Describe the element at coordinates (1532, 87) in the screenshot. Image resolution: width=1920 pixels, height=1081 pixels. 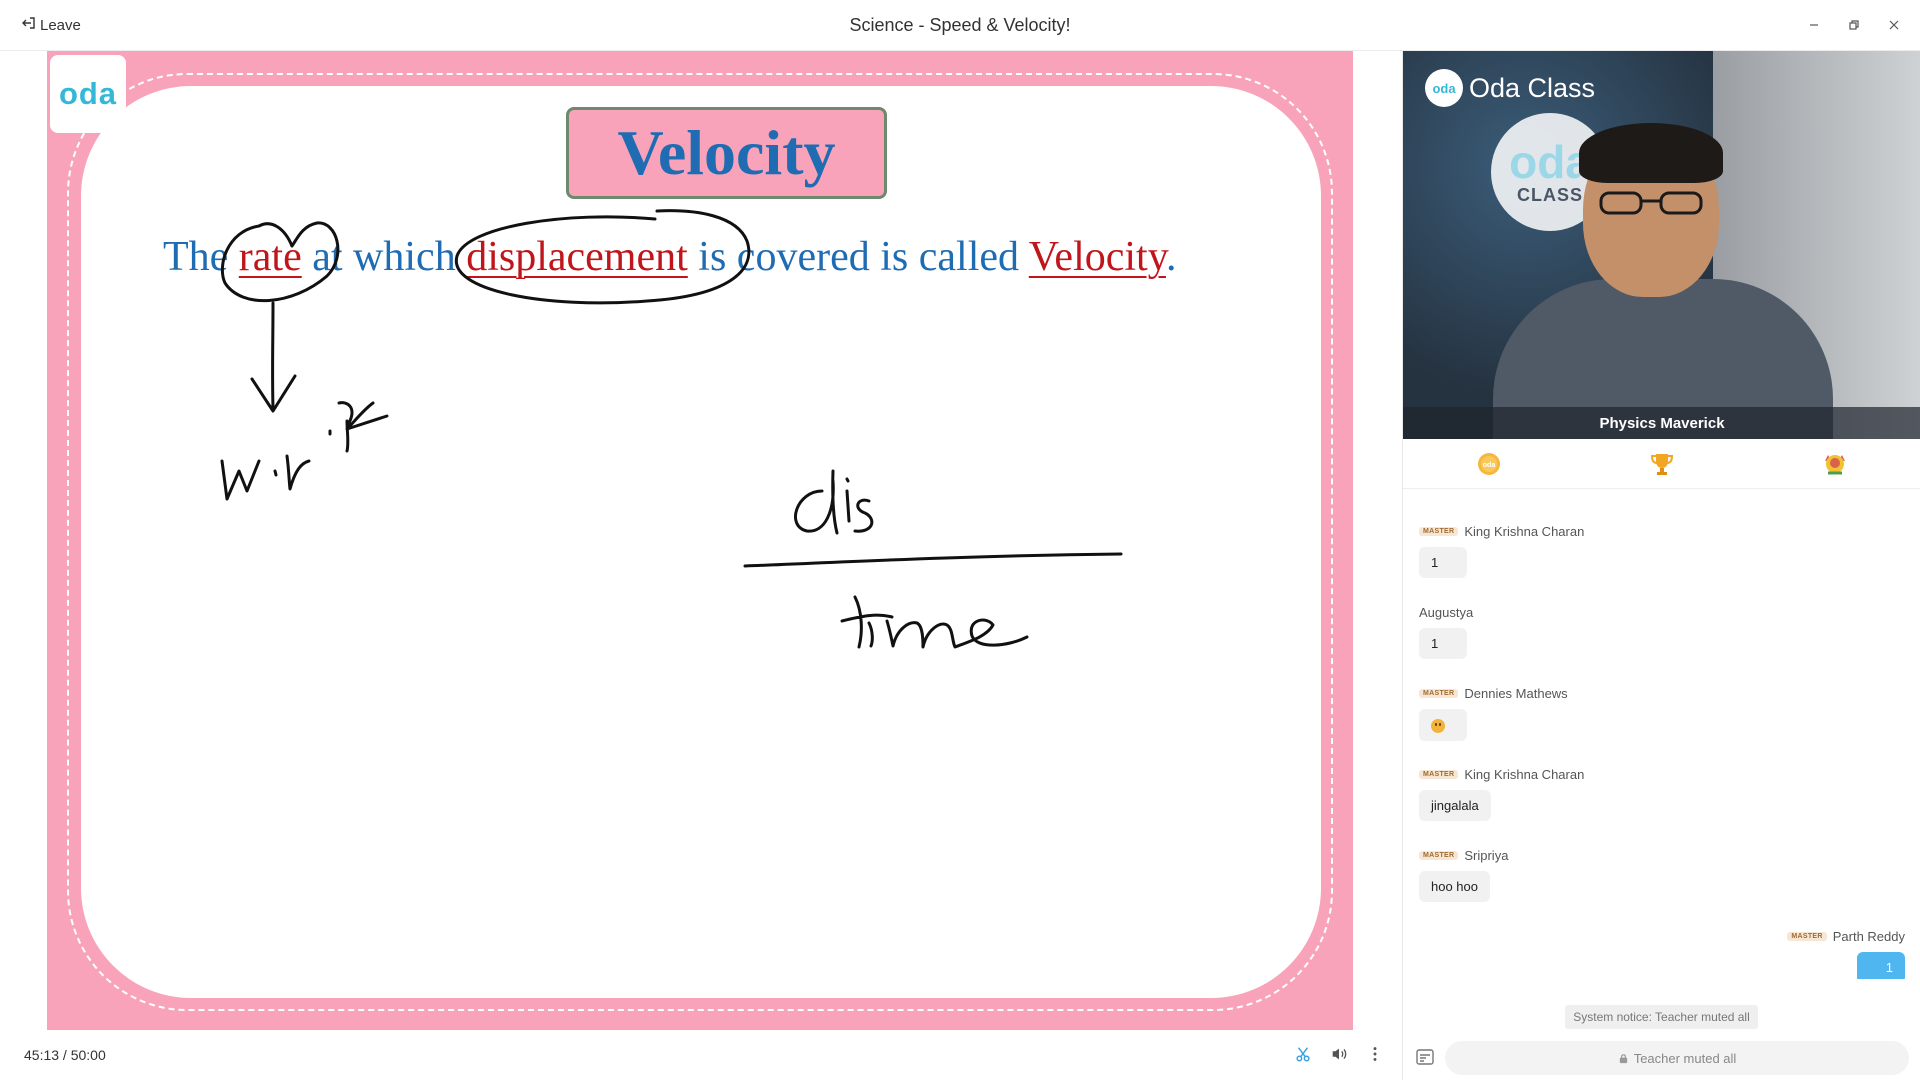
I see `brand-text: Oda Class` at that location.